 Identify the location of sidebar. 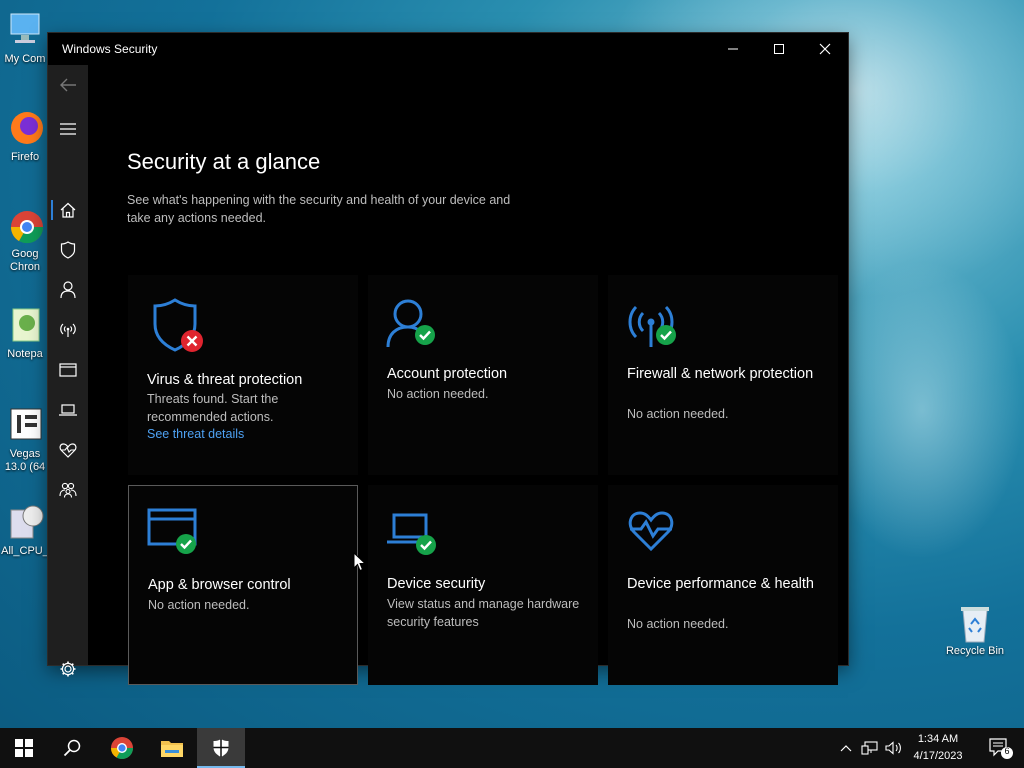
(68, 371).